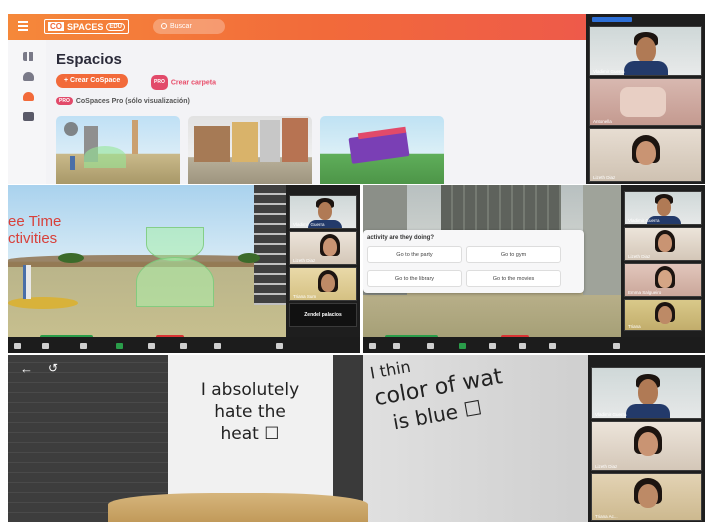 The image size is (705, 522). What do you see at coordinates (513, 254) in the screenshot?
I see `quiz-option: Go to gym` at bounding box center [513, 254].